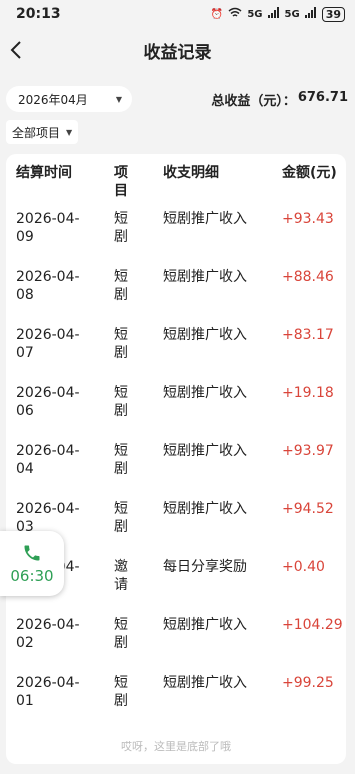 The image size is (355, 774). I want to click on row-amount: +93.43, so click(308, 219).